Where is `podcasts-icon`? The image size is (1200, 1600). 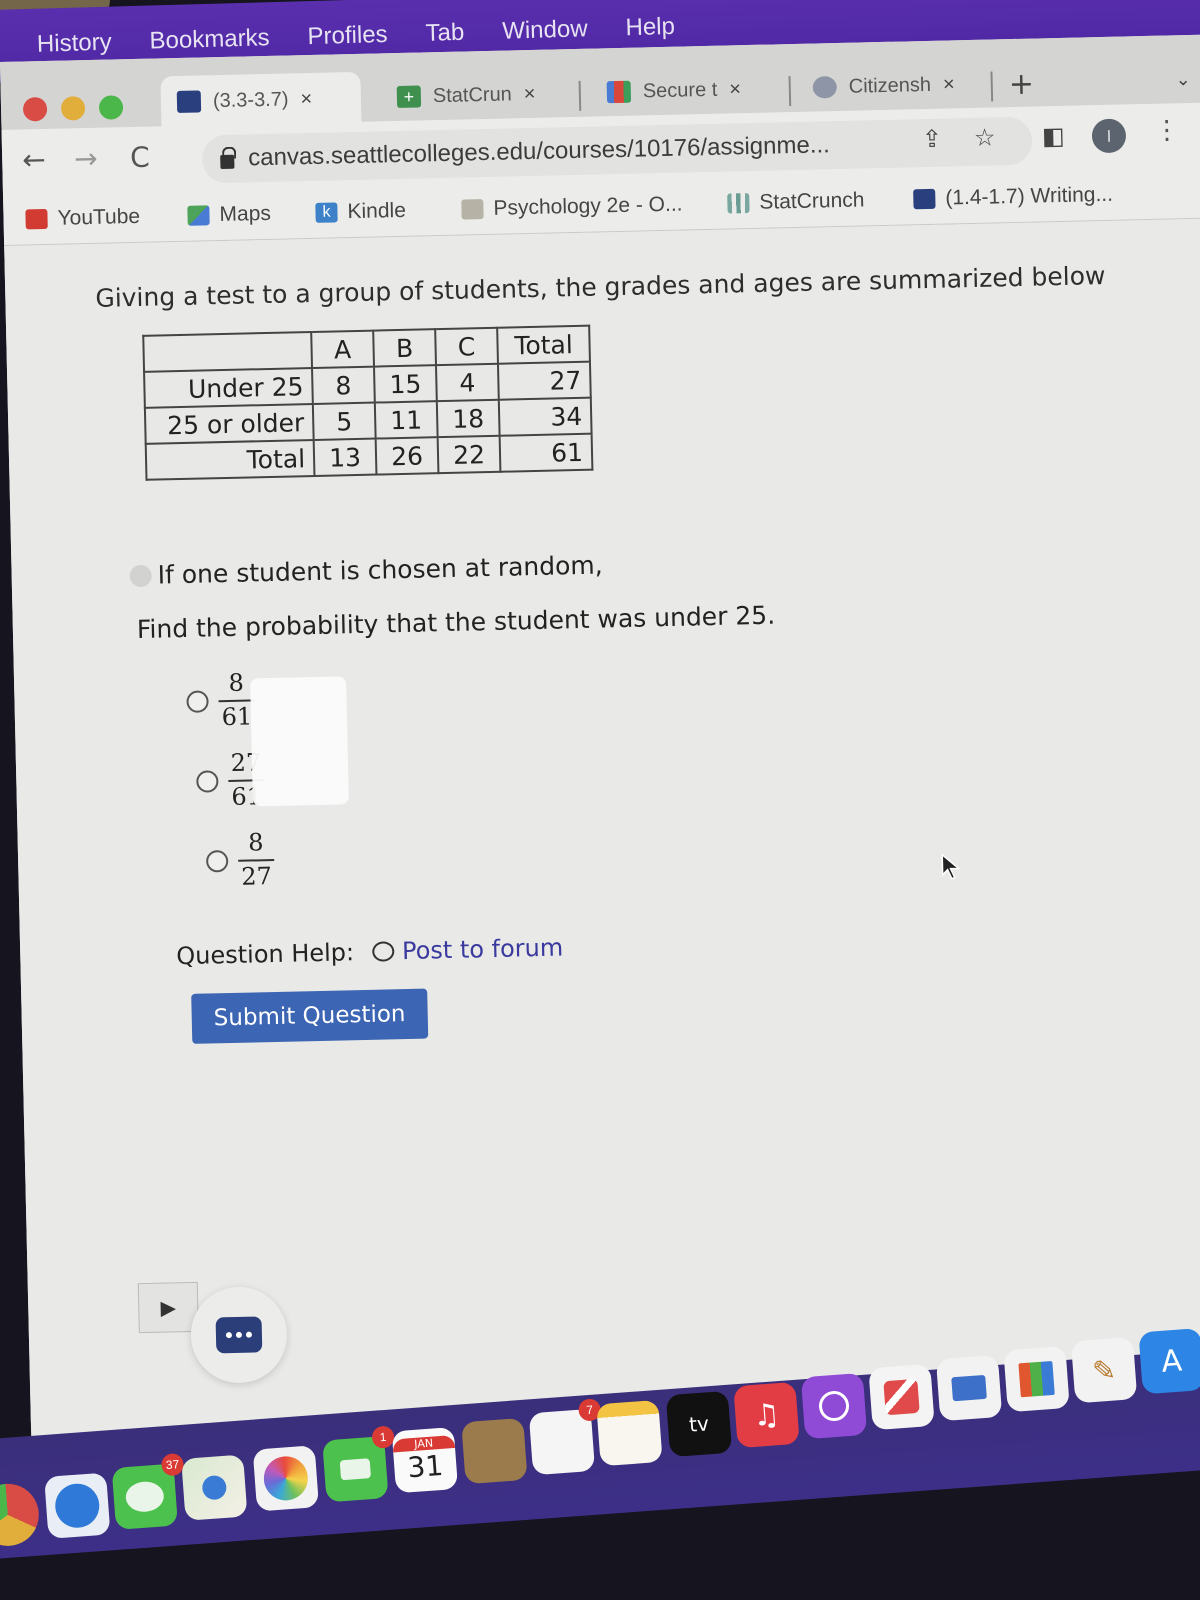
podcasts-icon is located at coordinates (834, 1406).